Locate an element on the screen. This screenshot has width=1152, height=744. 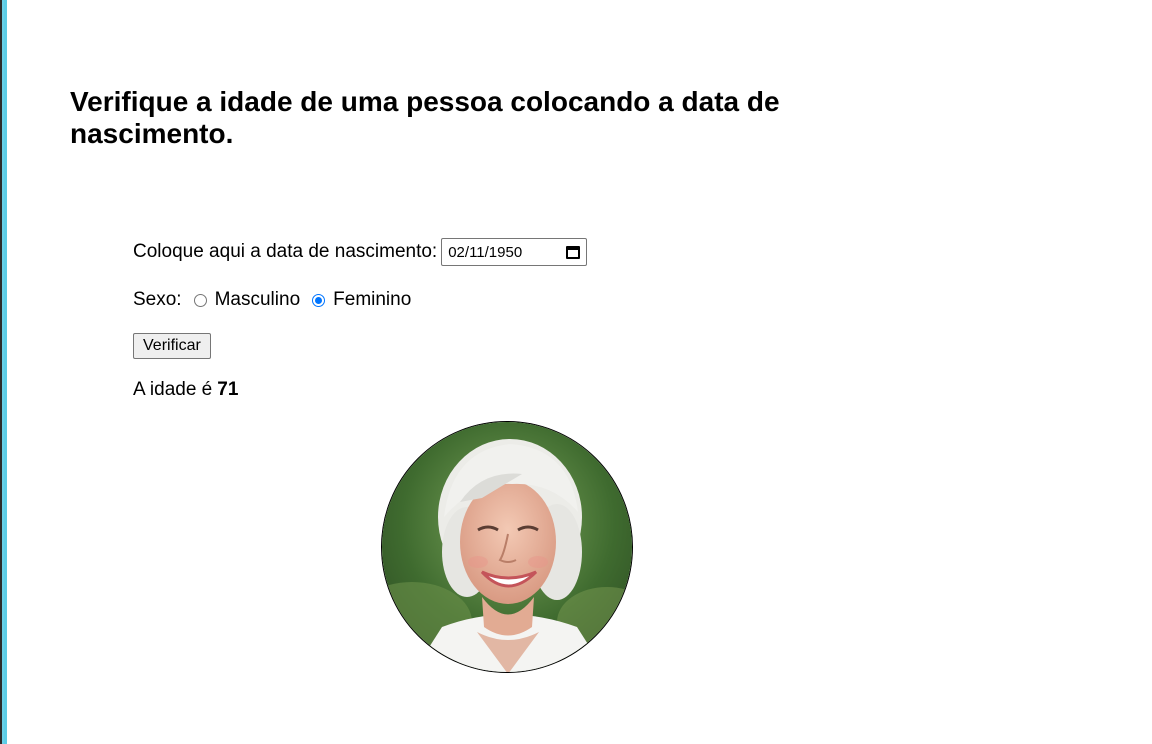
age-value: 71 is located at coordinates (228, 389).